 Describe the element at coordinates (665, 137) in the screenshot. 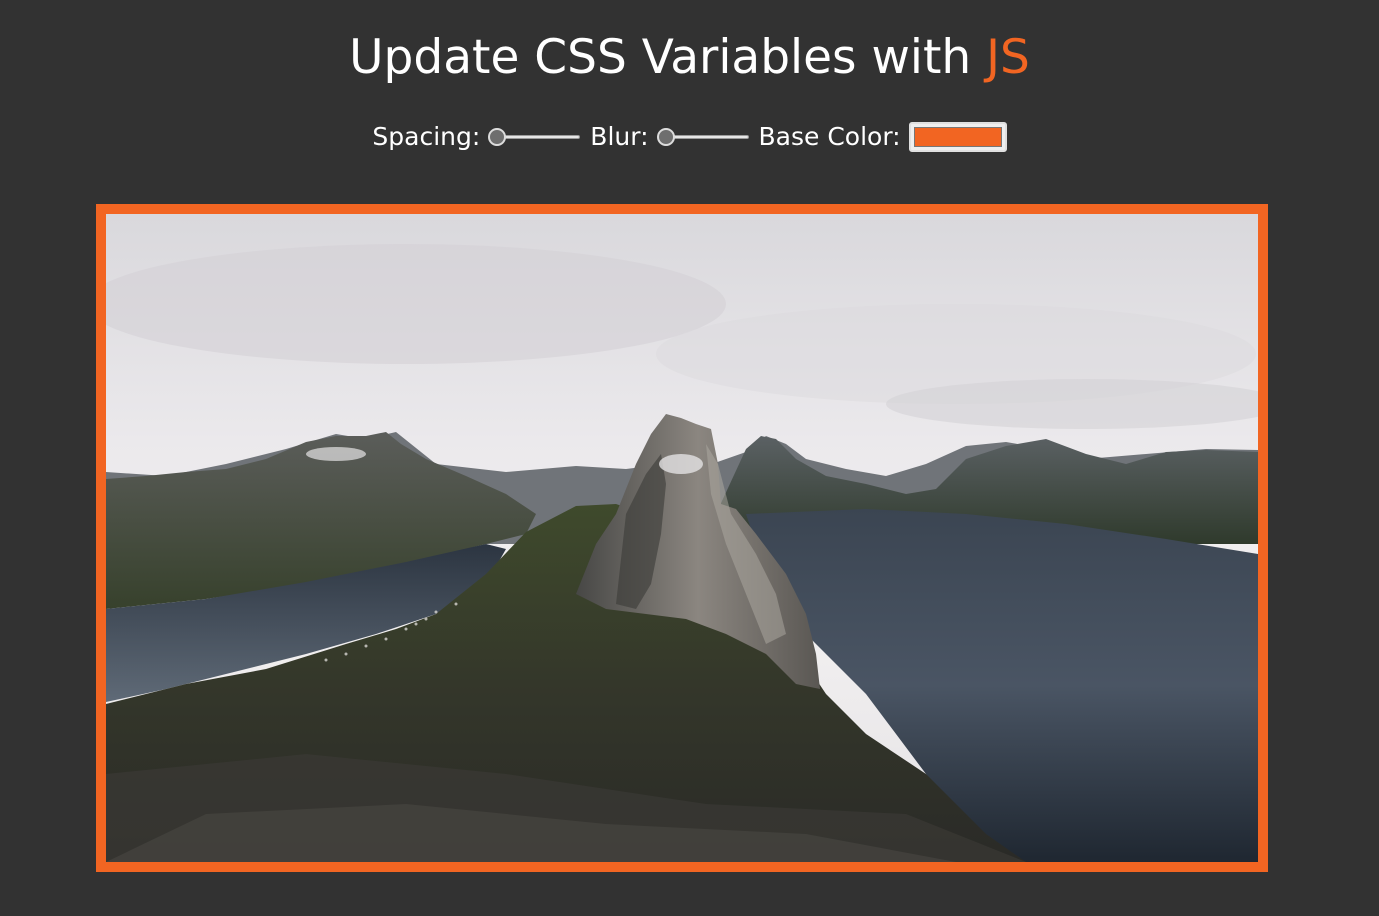

I see `blur-slider-thumb` at that location.